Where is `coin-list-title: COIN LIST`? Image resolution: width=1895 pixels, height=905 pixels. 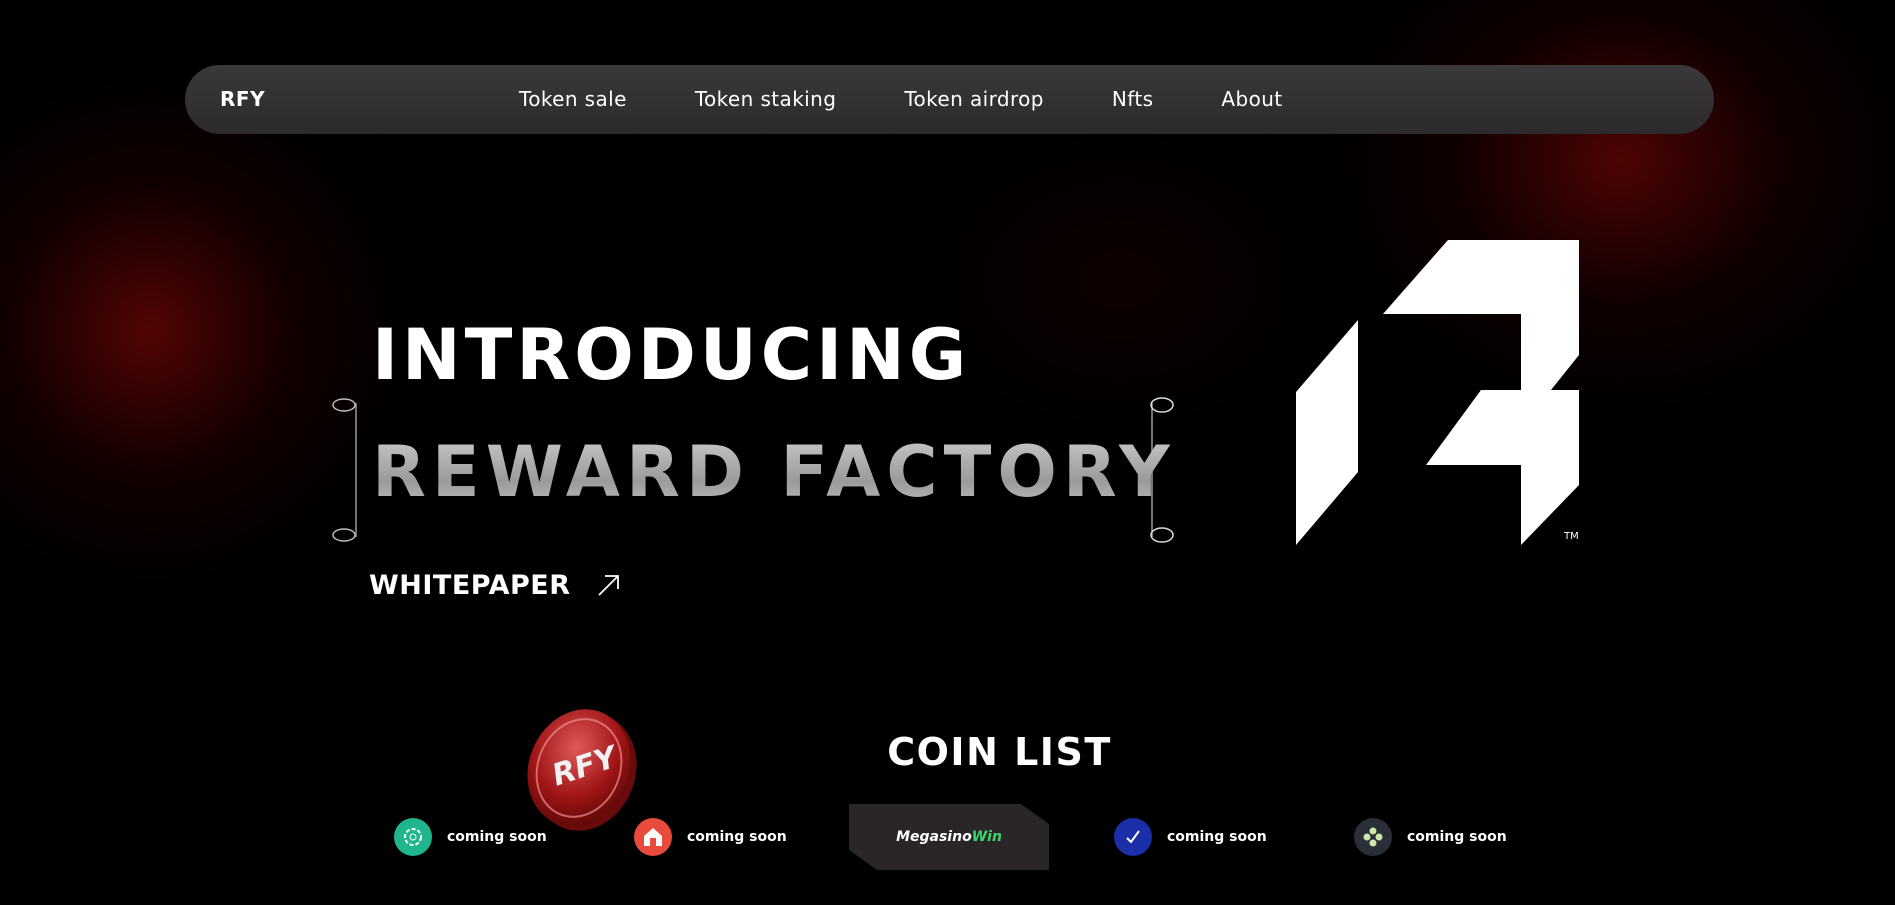 coin-list-title: COIN LIST is located at coordinates (999, 752).